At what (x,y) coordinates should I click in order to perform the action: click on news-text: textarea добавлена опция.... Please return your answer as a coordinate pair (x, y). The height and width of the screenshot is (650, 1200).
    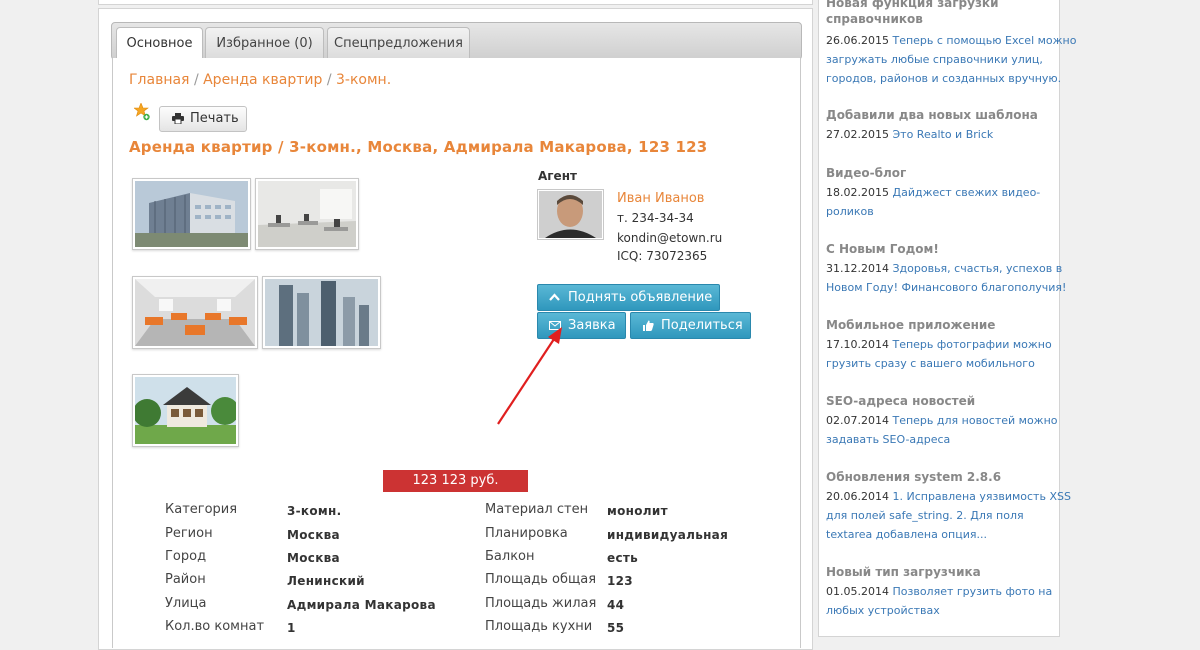
    Looking at the image, I should click on (906, 534).